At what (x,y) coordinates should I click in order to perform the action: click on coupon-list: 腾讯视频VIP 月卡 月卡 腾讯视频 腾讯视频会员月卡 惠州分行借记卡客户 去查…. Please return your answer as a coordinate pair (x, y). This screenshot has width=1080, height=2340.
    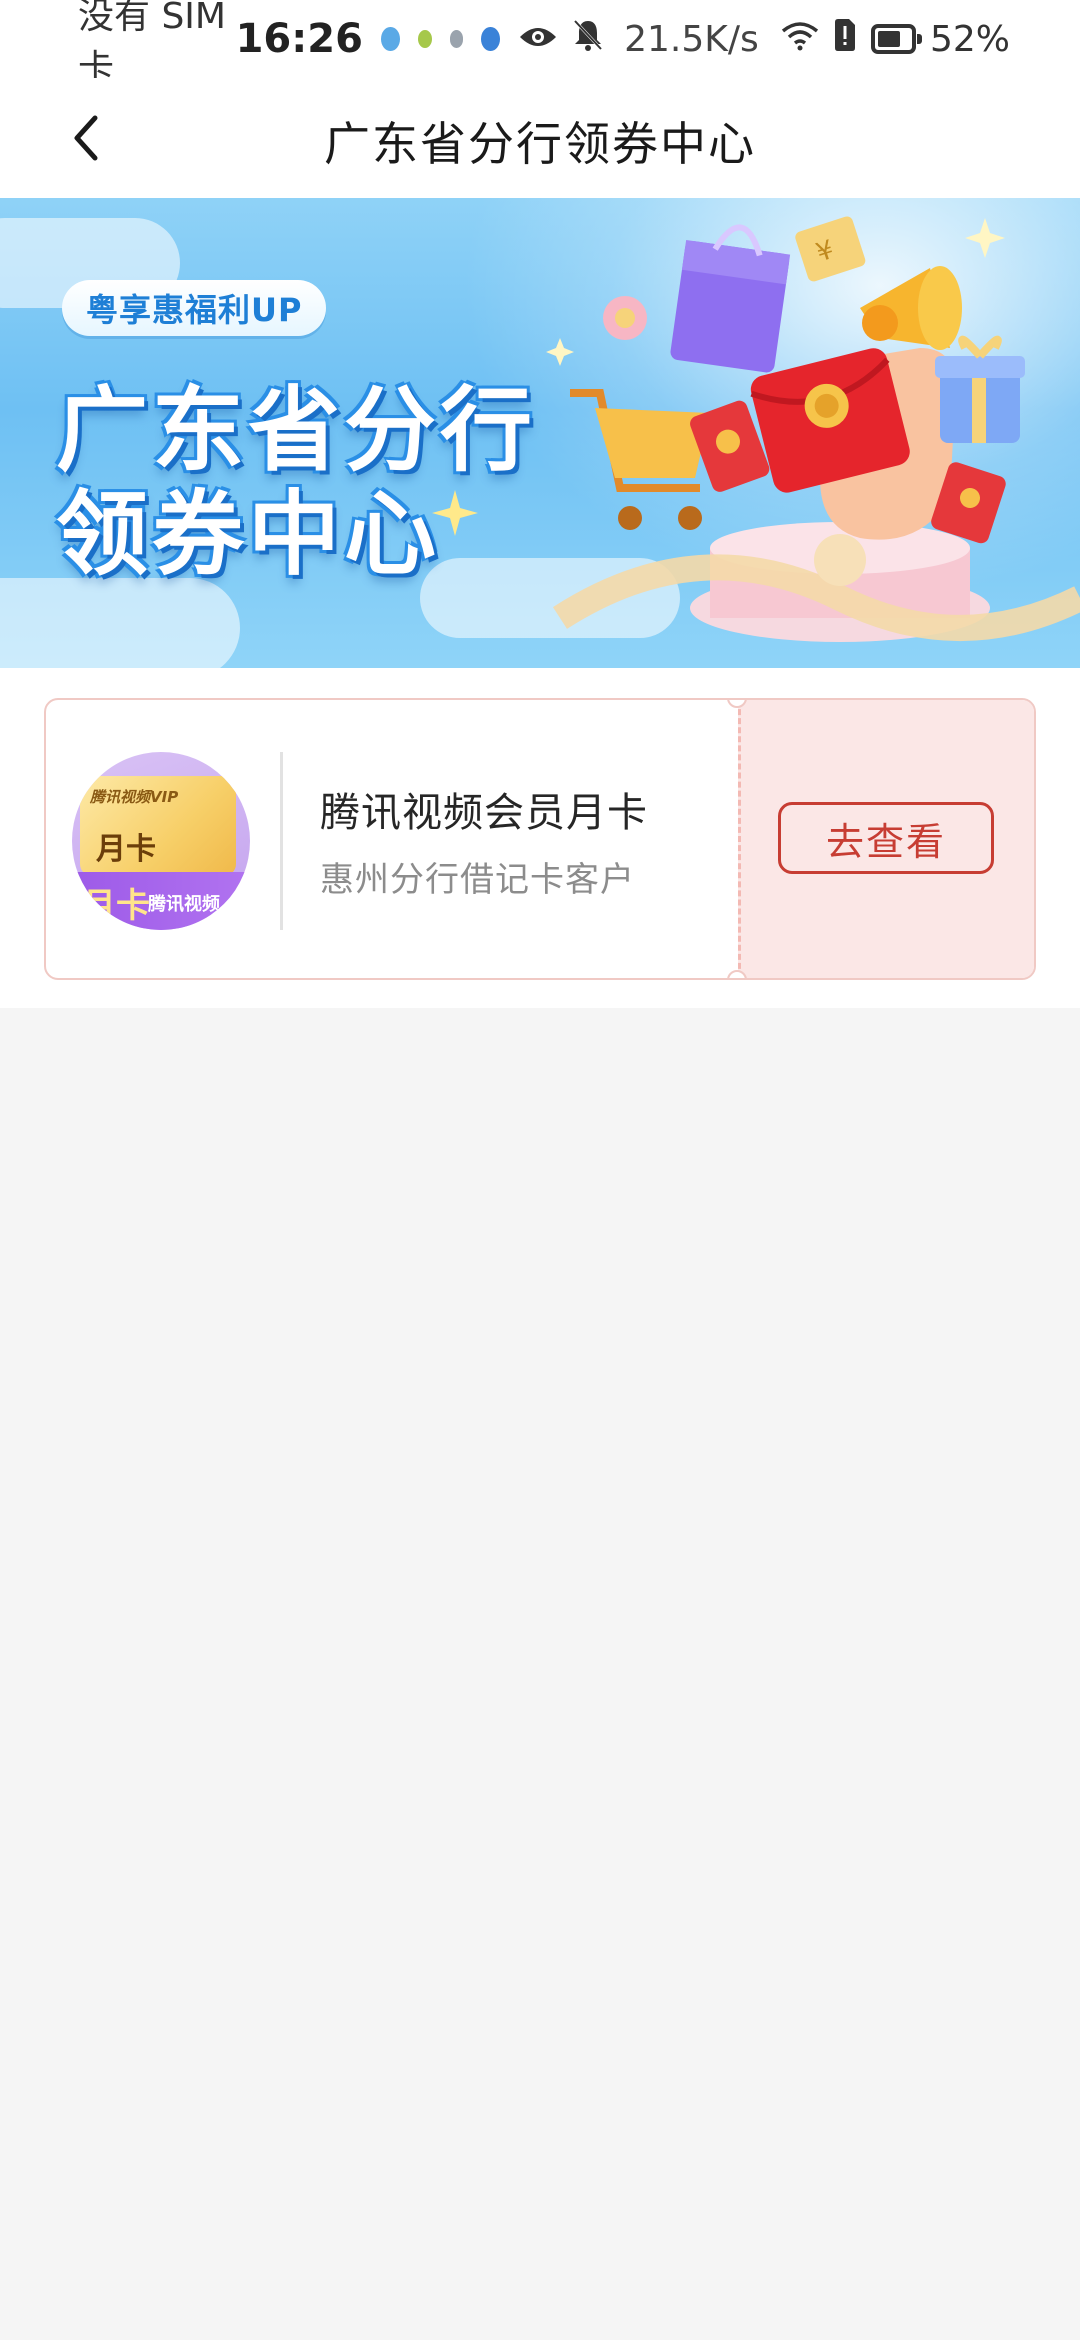
    Looking at the image, I should click on (540, 838).